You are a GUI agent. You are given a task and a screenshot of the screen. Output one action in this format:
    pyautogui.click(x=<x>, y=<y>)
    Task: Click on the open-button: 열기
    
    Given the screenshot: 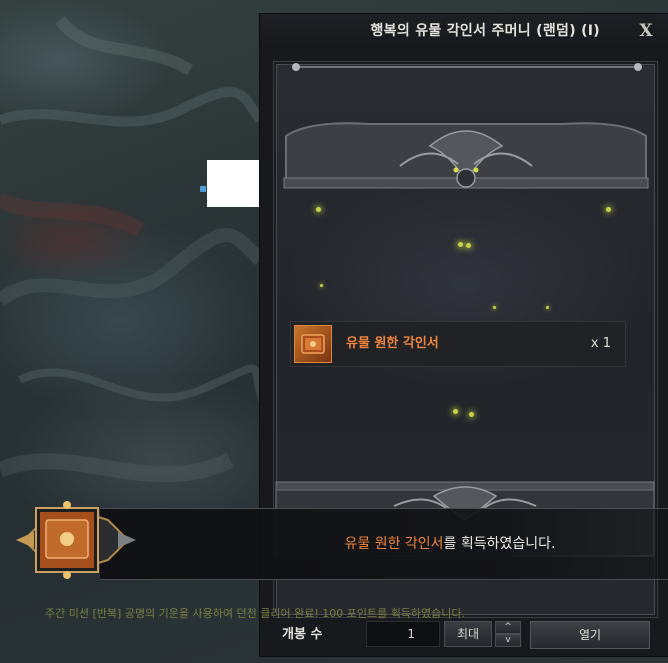 What is the action you would take?
    pyautogui.click(x=590, y=635)
    